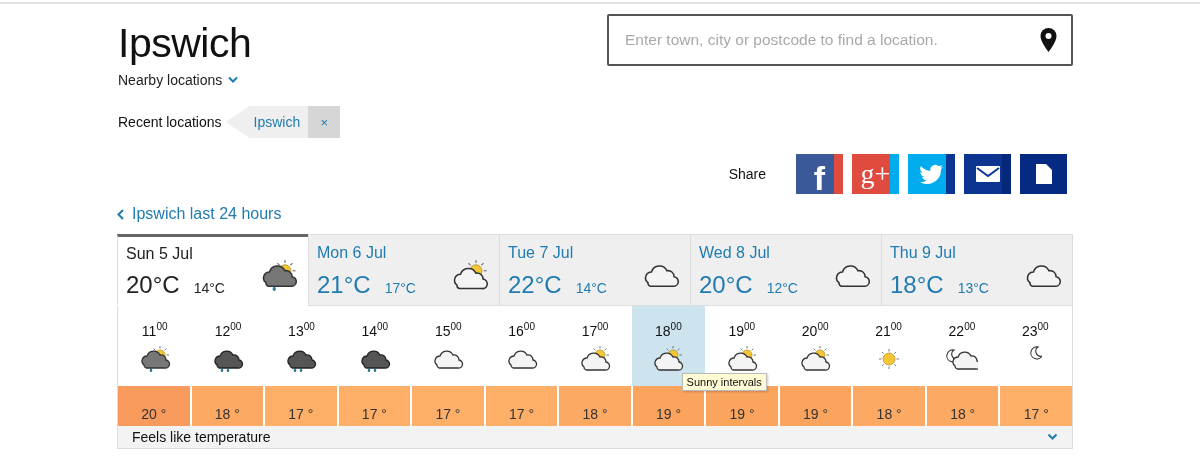  What do you see at coordinates (154, 405) in the screenshot?
I see `temperature-cell: 20 °` at bounding box center [154, 405].